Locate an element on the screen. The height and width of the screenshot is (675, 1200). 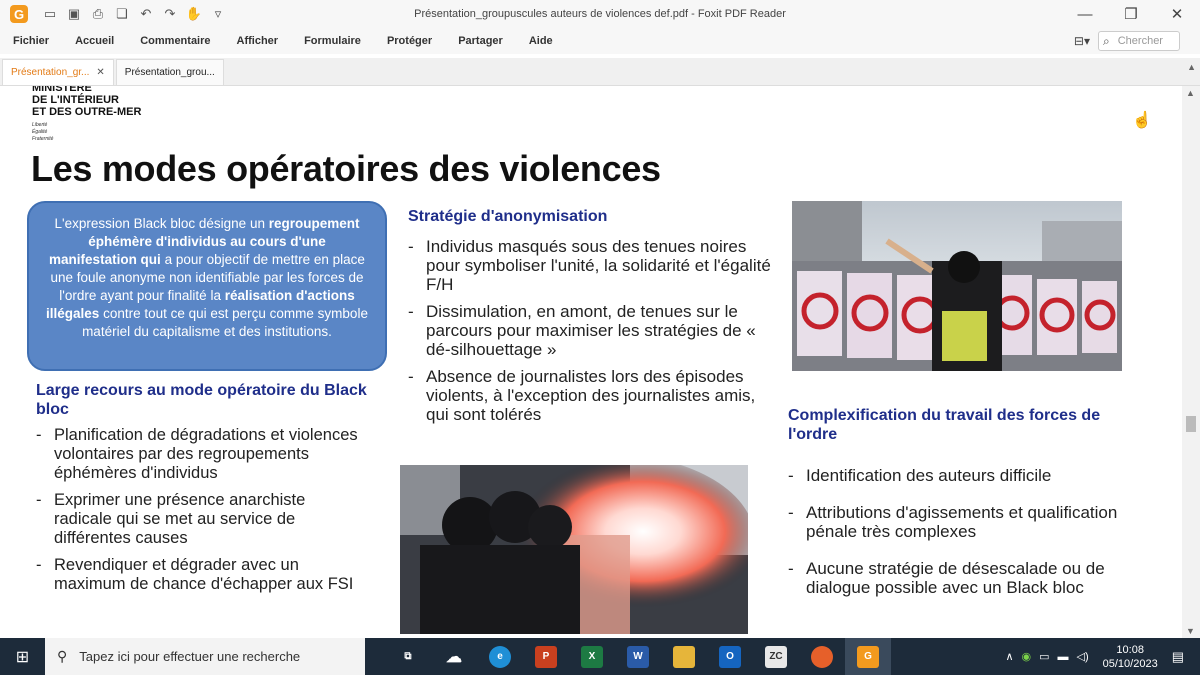
taskbar-apps: ⧉ ☁ e P X W O ZC G is located at coordinates (638, 656).